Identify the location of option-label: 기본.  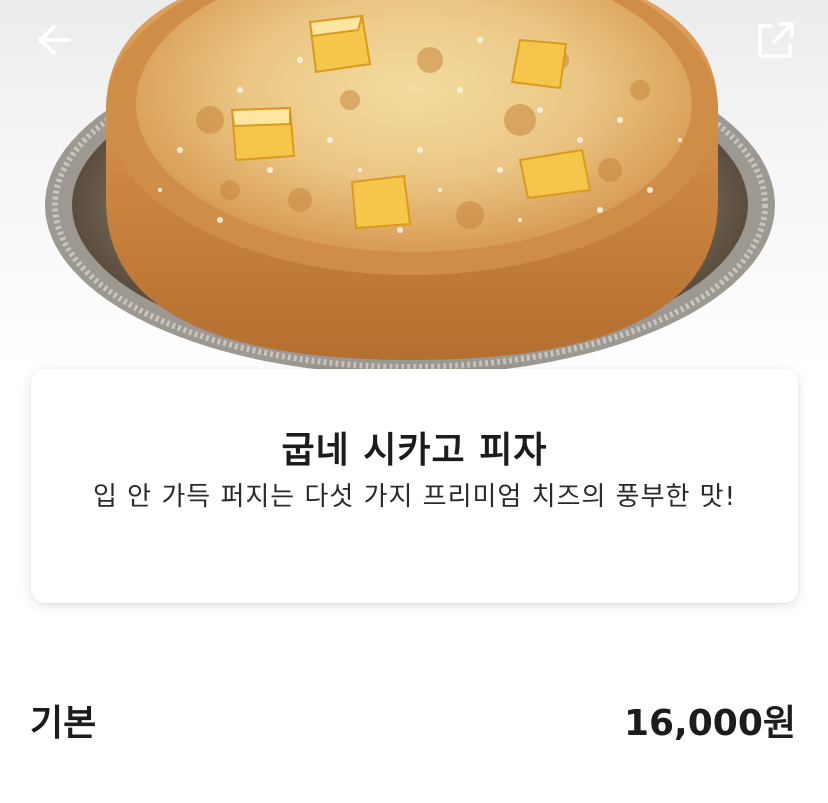
(63, 723).